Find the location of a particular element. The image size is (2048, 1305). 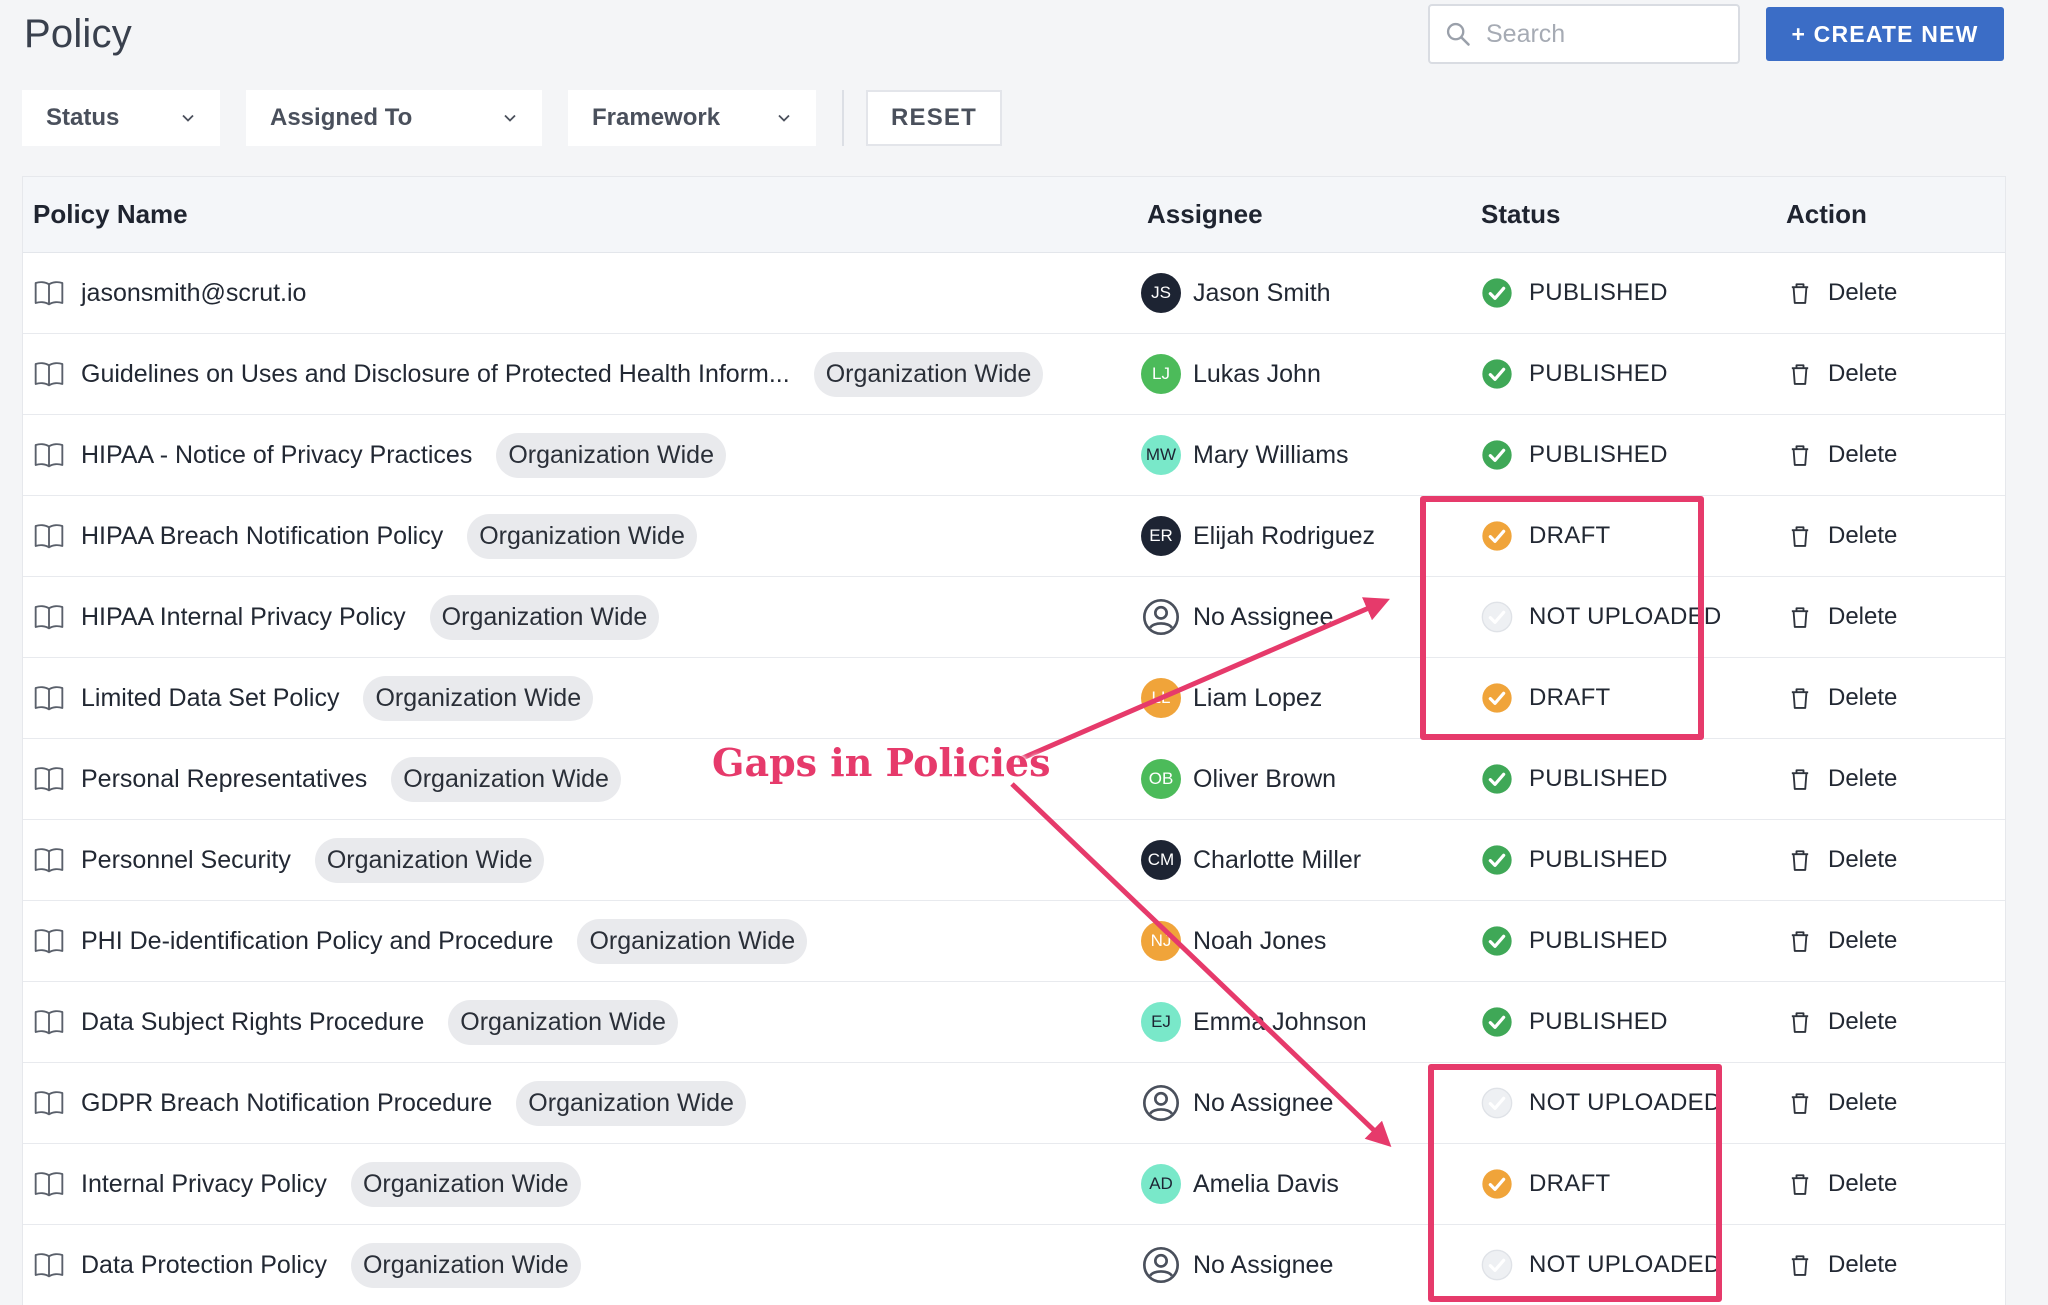

policy-name-link: Limited Data Set Policy is located at coordinates (210, 698).